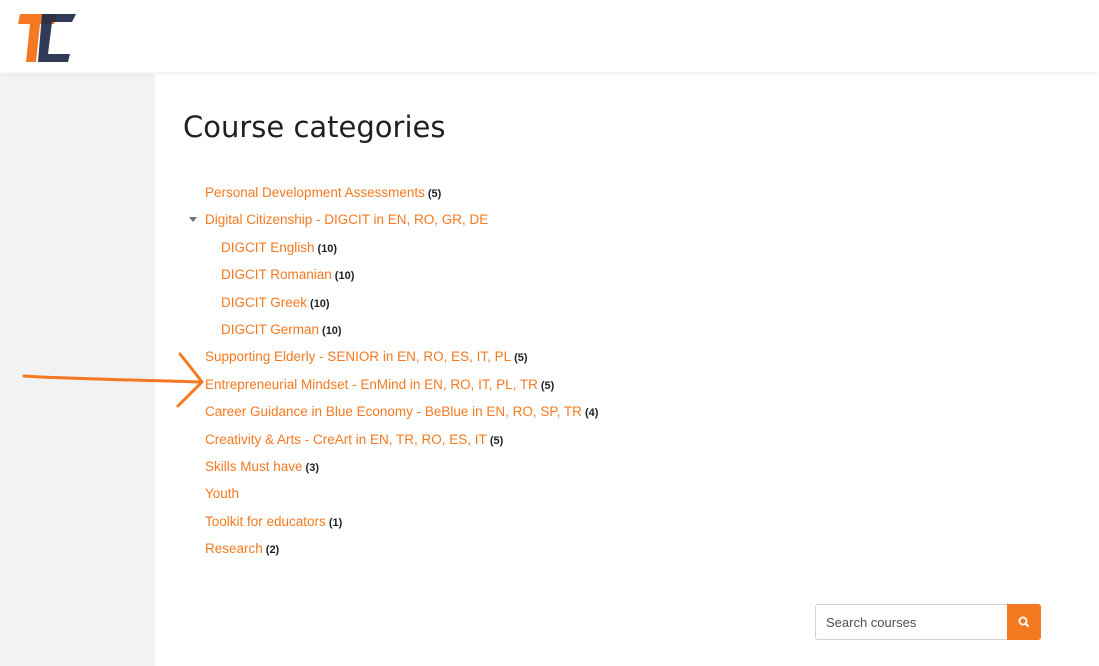 This screenshot has width=1099, height=666. I want to click on top-navbar, so click(549, 36).